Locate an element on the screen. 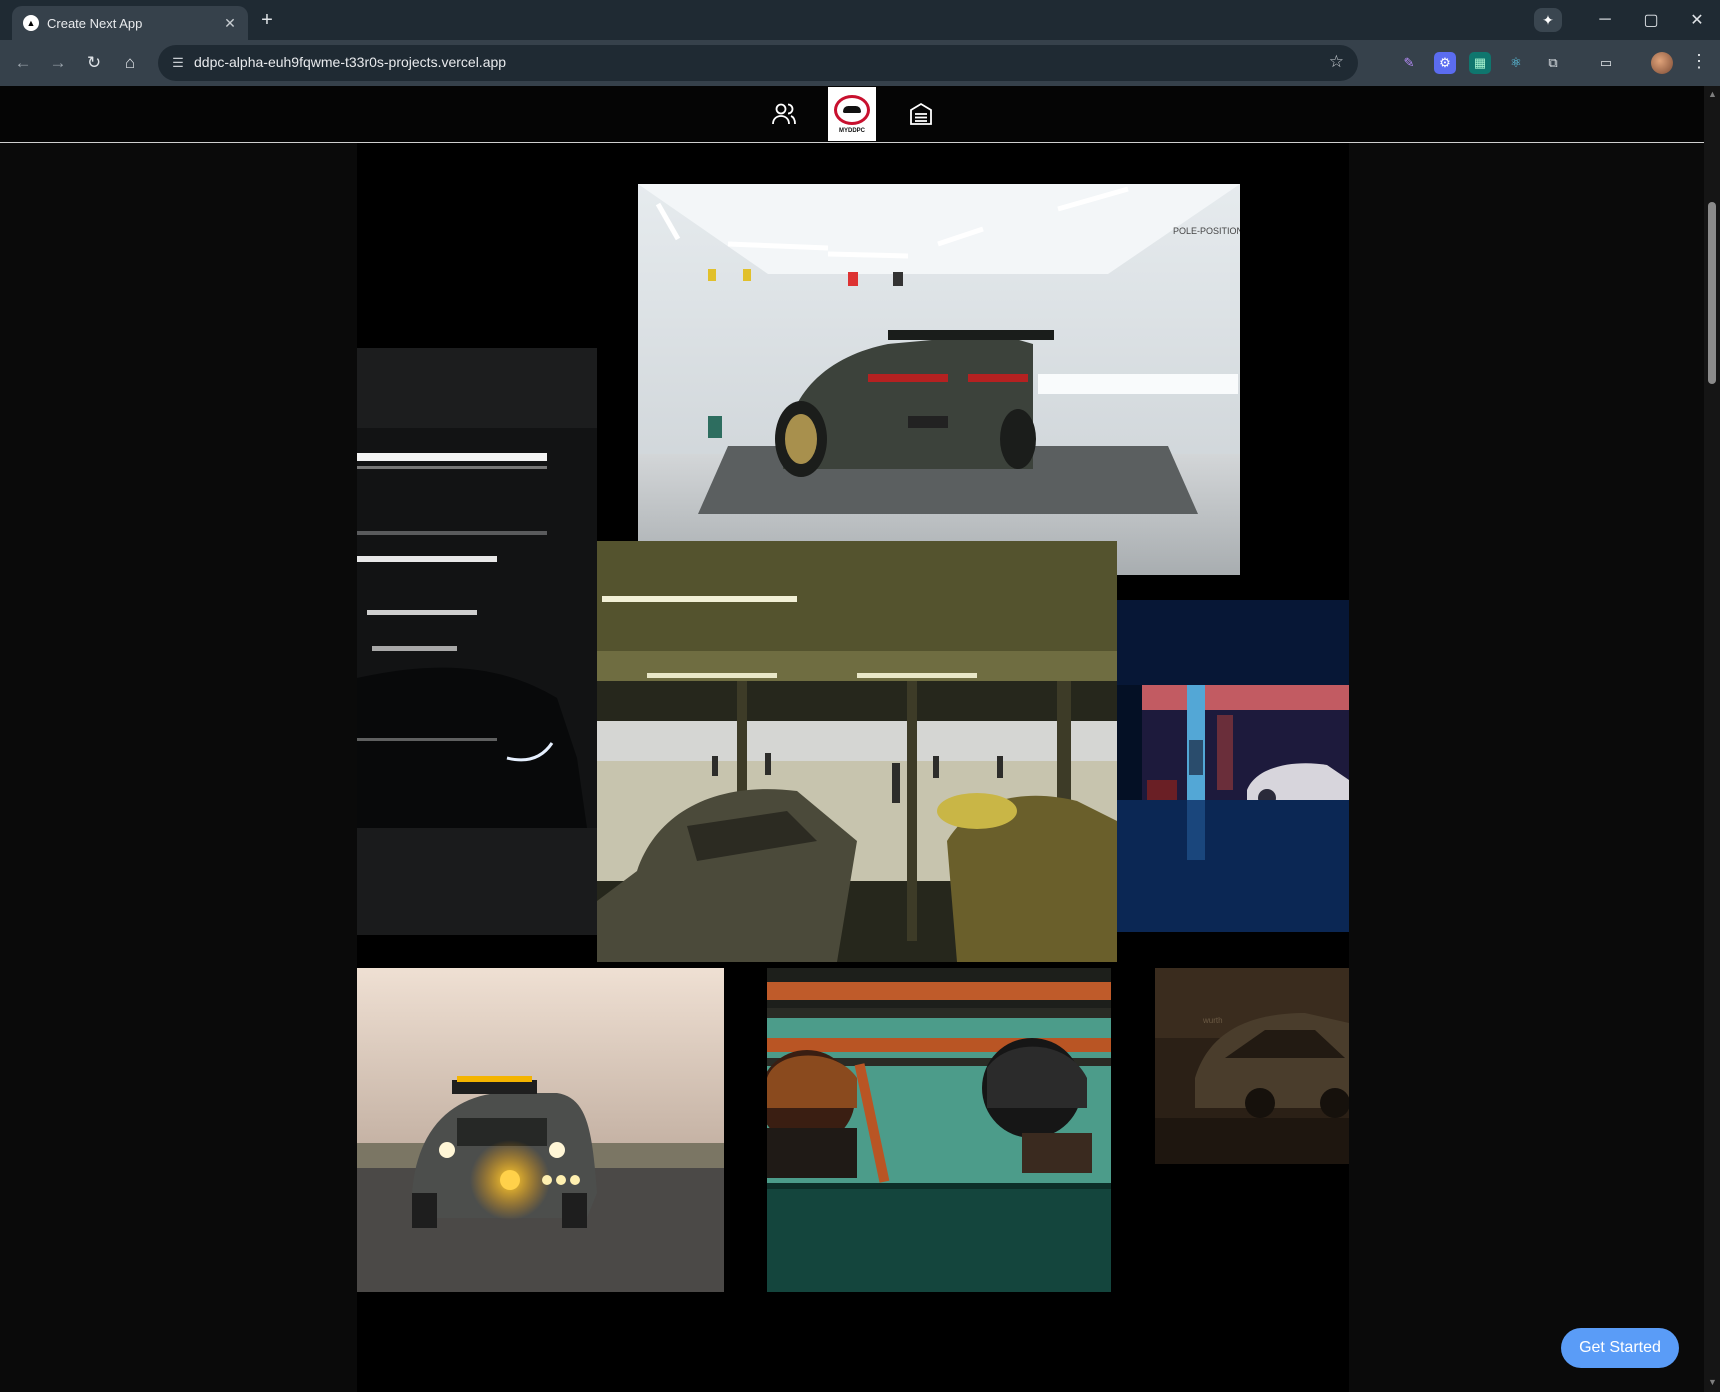  svg-text: POLE-POSITION is located at coordinates (1206, 231).